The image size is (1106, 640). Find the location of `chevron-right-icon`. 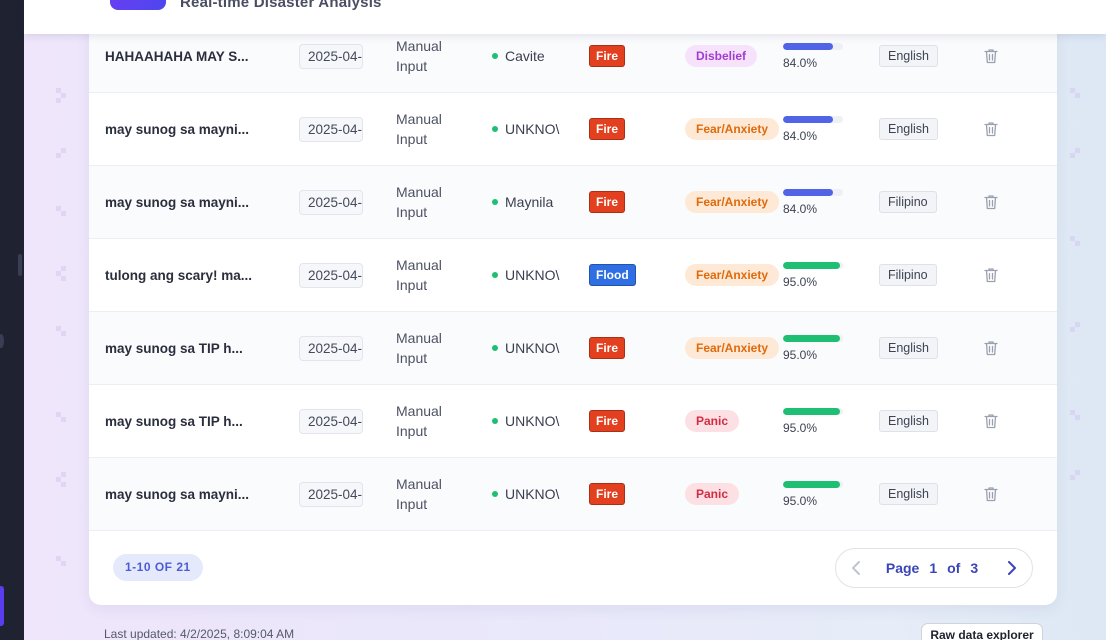

chevron-right-icon is located at coordinates (1012, 568).